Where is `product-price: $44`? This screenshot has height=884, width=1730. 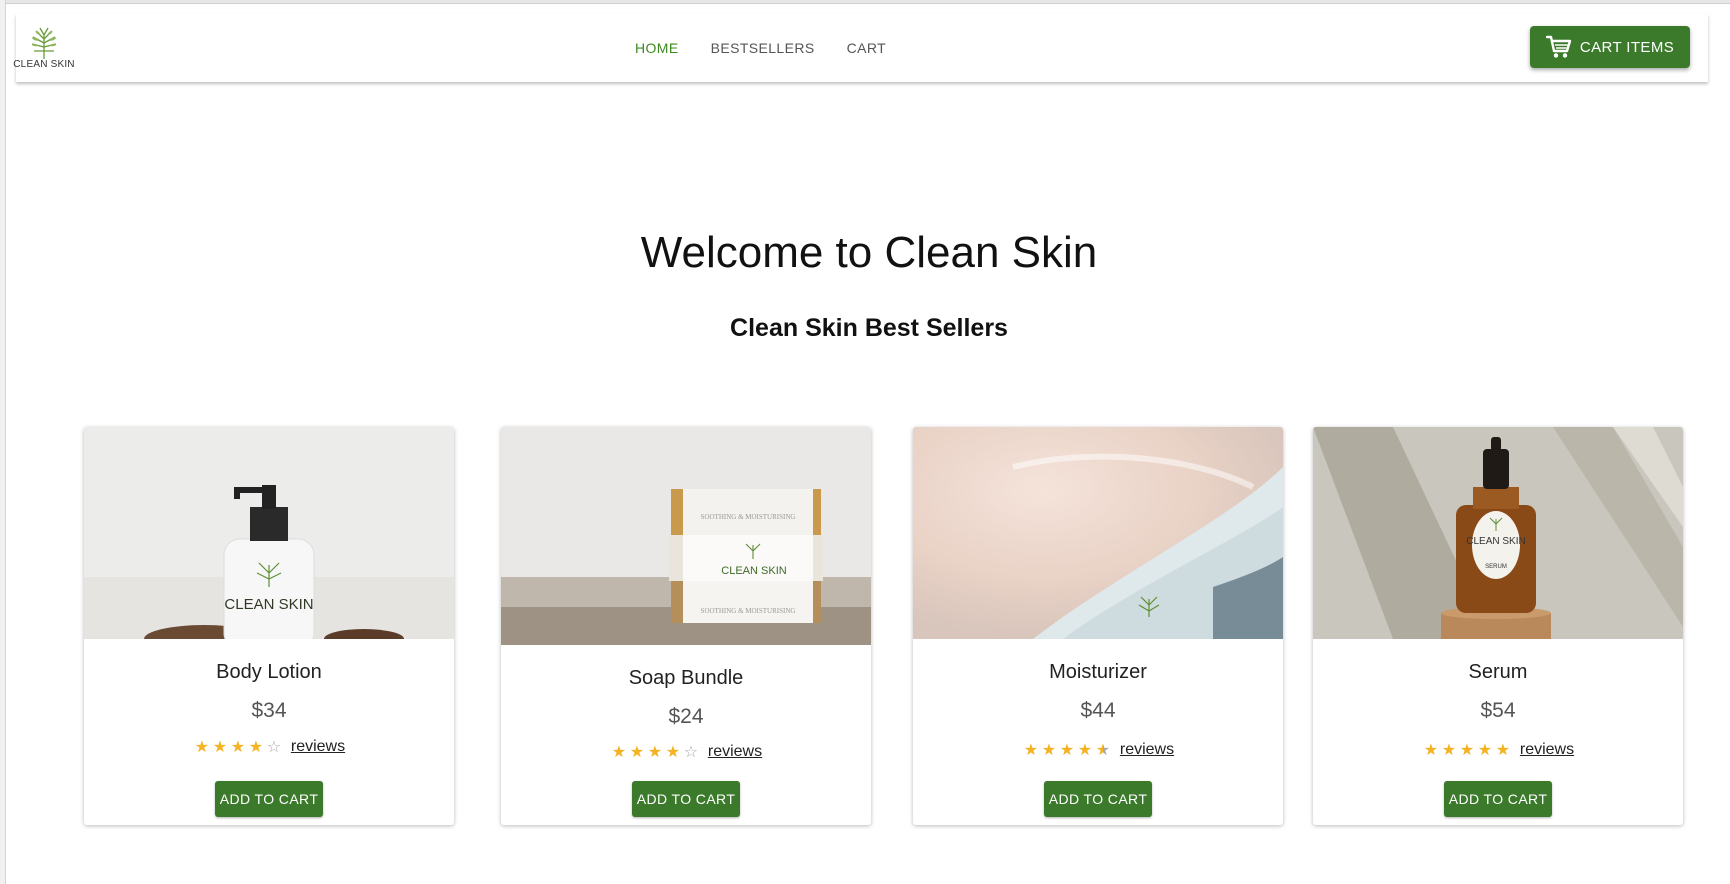 product-price: $44 is located at coordinates (1098, 710).